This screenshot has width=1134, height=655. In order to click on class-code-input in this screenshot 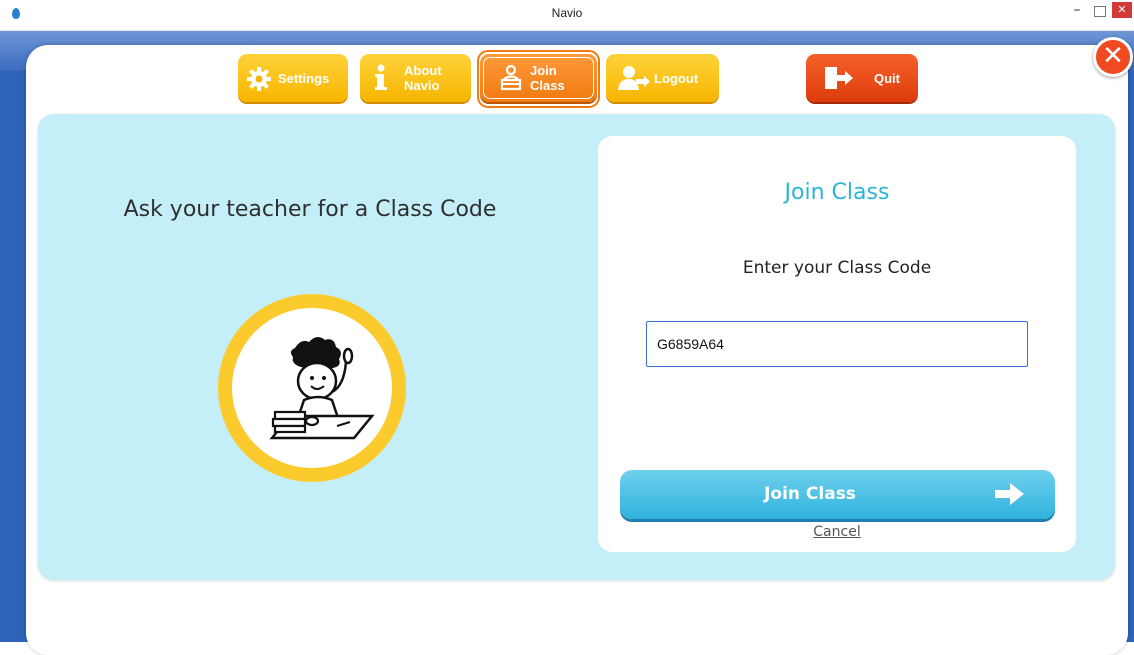, I will do `click(837, 344)`.